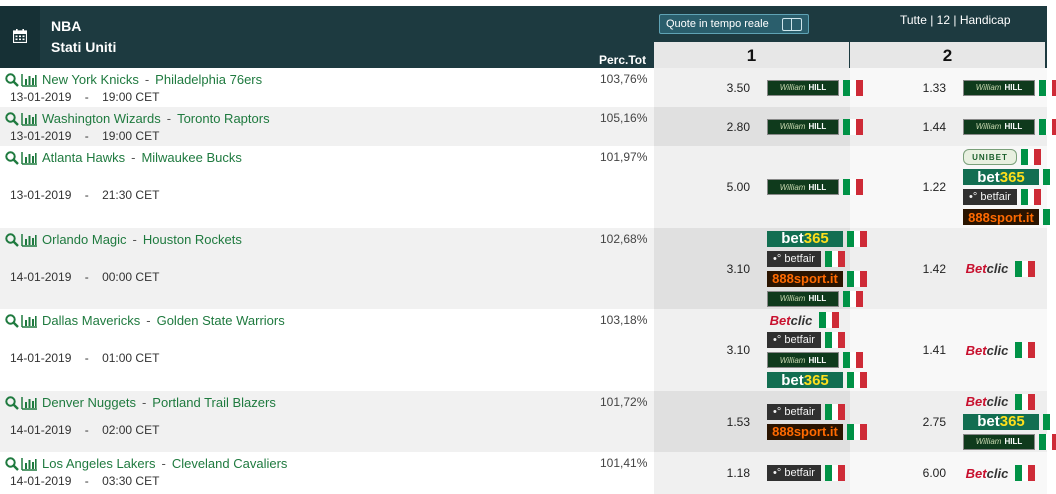 This screenshot has height=494, width=1056. Describe the element at coordinates (916, 269) in the screenshot. I see `odd-away-value: 1.42` at that location.